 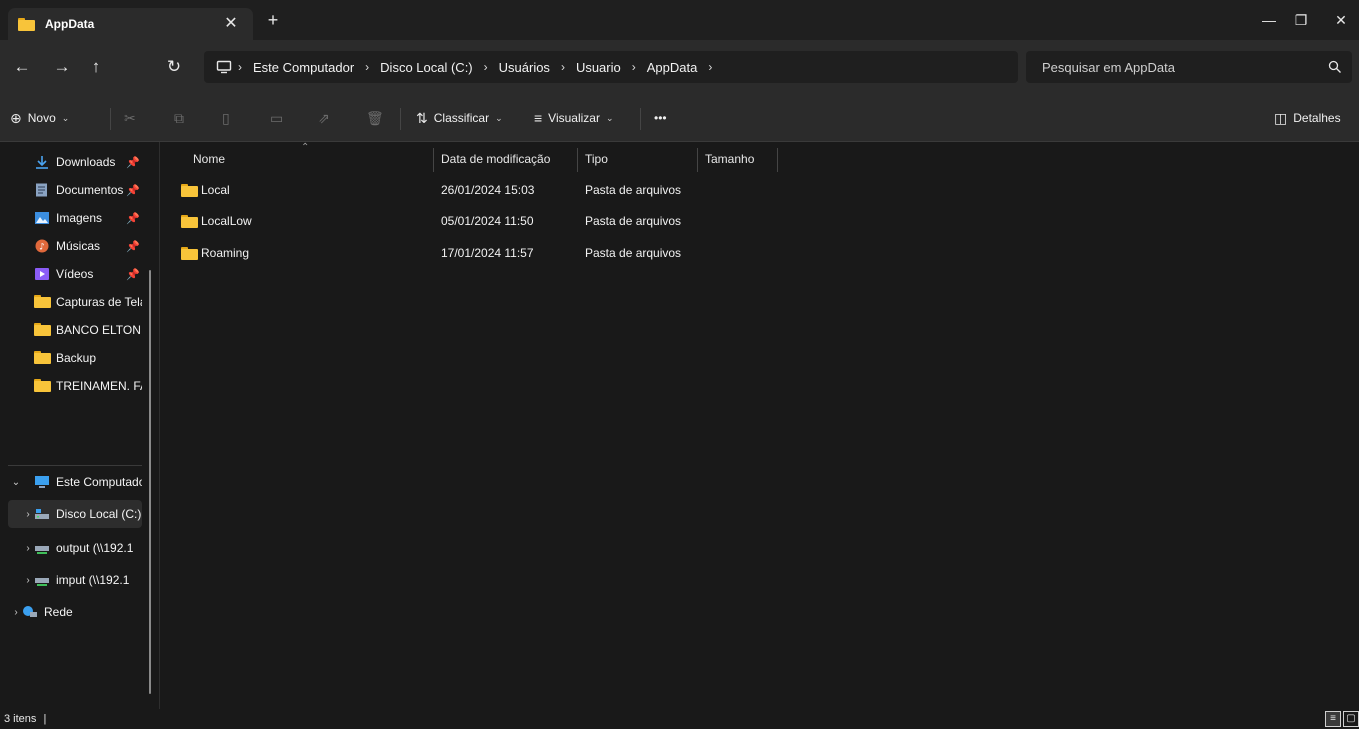 I want to click on breadcrumb-appdata: AppData, so click(x=672, y=67).